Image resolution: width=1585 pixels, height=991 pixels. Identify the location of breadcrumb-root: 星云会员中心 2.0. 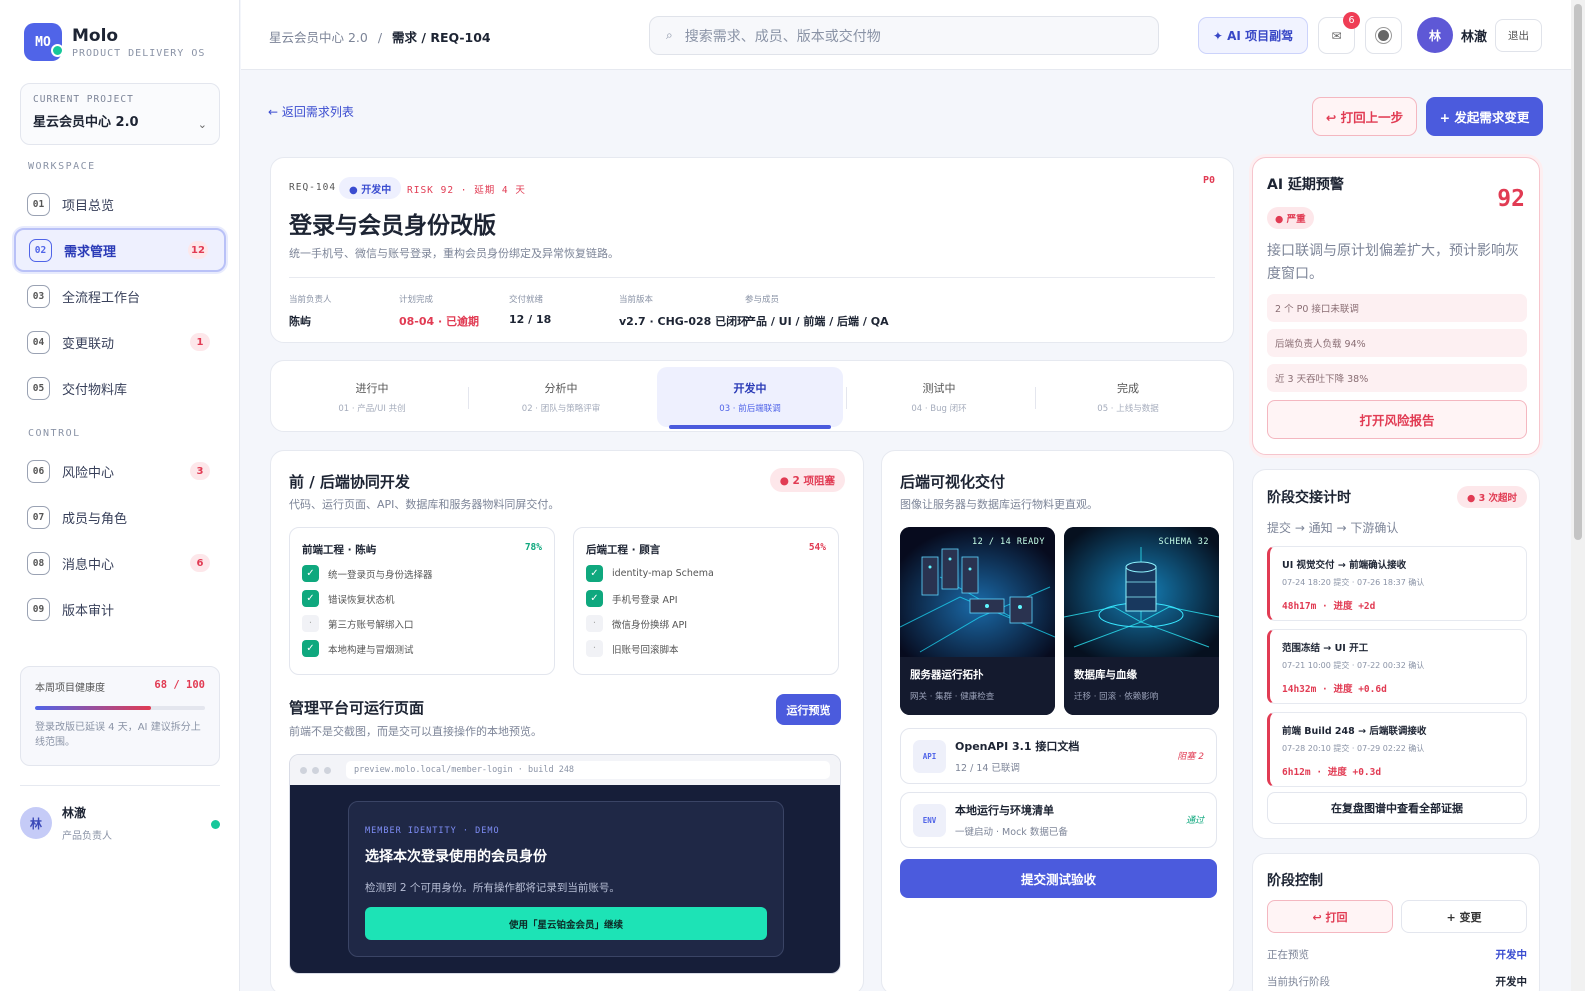
(318, 37).